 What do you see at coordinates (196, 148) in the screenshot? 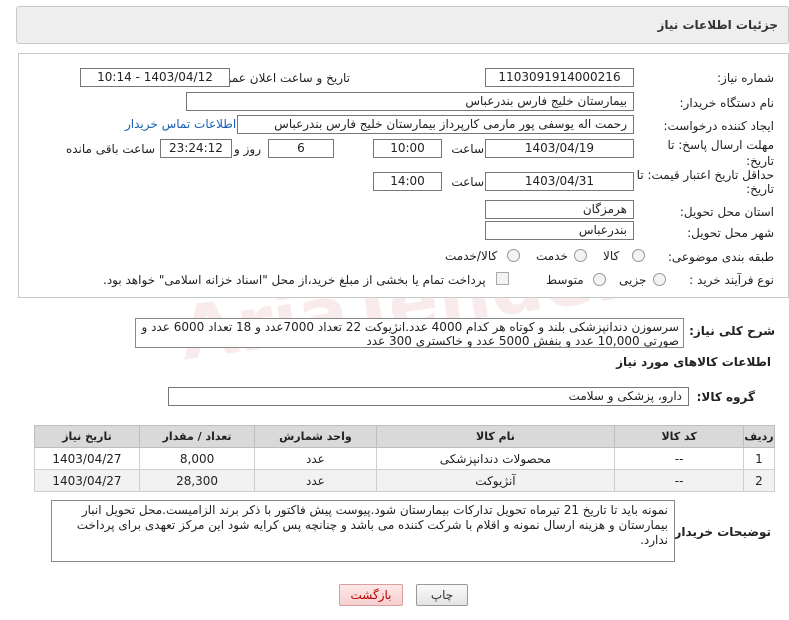
I see `remaining-time-field: 23:24:12` at bounding box center [196, 148].